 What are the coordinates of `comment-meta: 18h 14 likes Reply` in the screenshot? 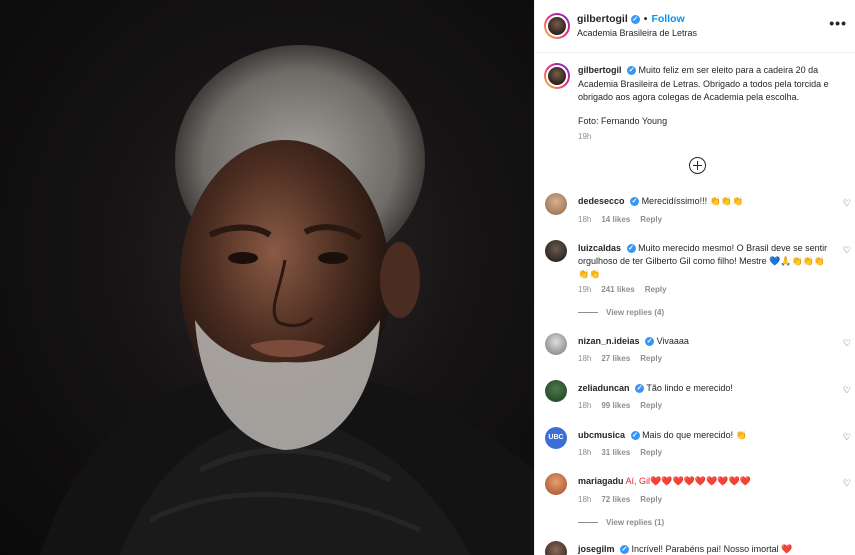 It's located at (625, 219).